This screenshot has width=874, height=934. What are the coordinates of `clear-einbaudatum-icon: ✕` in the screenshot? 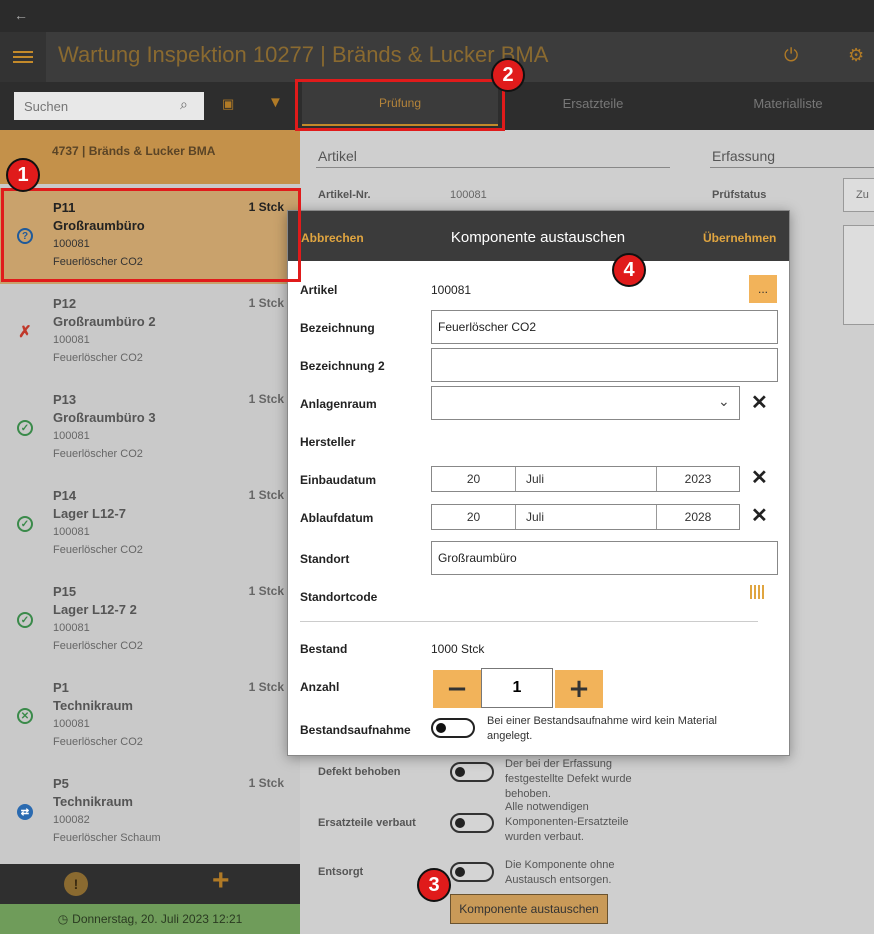 It's located at (759, 478).